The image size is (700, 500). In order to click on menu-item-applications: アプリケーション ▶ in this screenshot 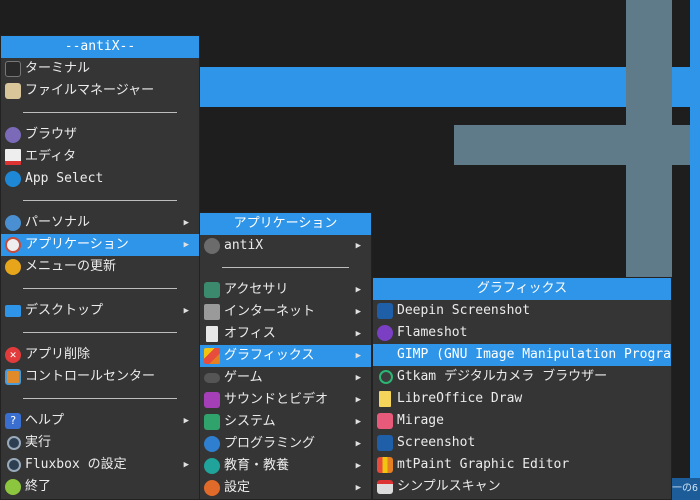, I will do `click(100, 245)`.